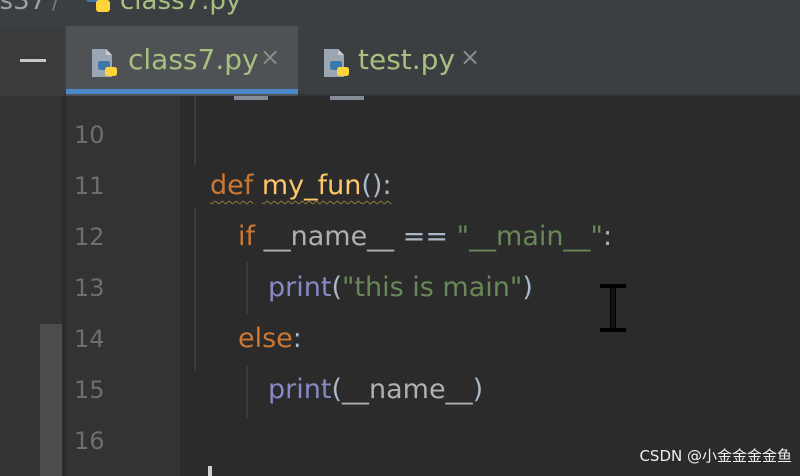 Image resolution: width=800 pixels, height=476 pixels. Describe the element at coordinates (432, 287) in the screenshot. I see `string-literal: "this is main"` at that location.